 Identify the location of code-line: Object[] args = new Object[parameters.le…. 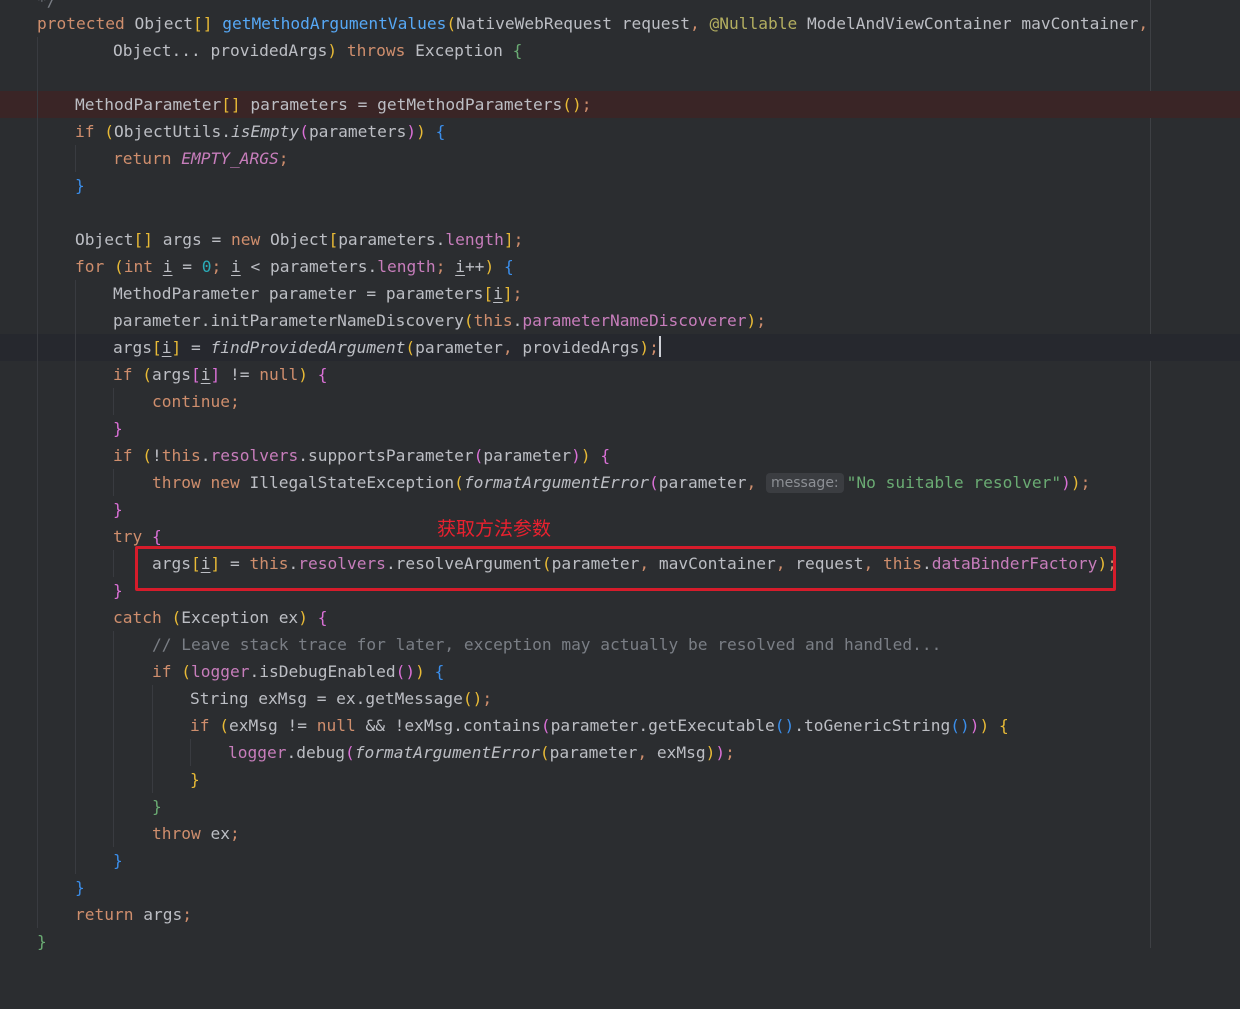
(620, 239).